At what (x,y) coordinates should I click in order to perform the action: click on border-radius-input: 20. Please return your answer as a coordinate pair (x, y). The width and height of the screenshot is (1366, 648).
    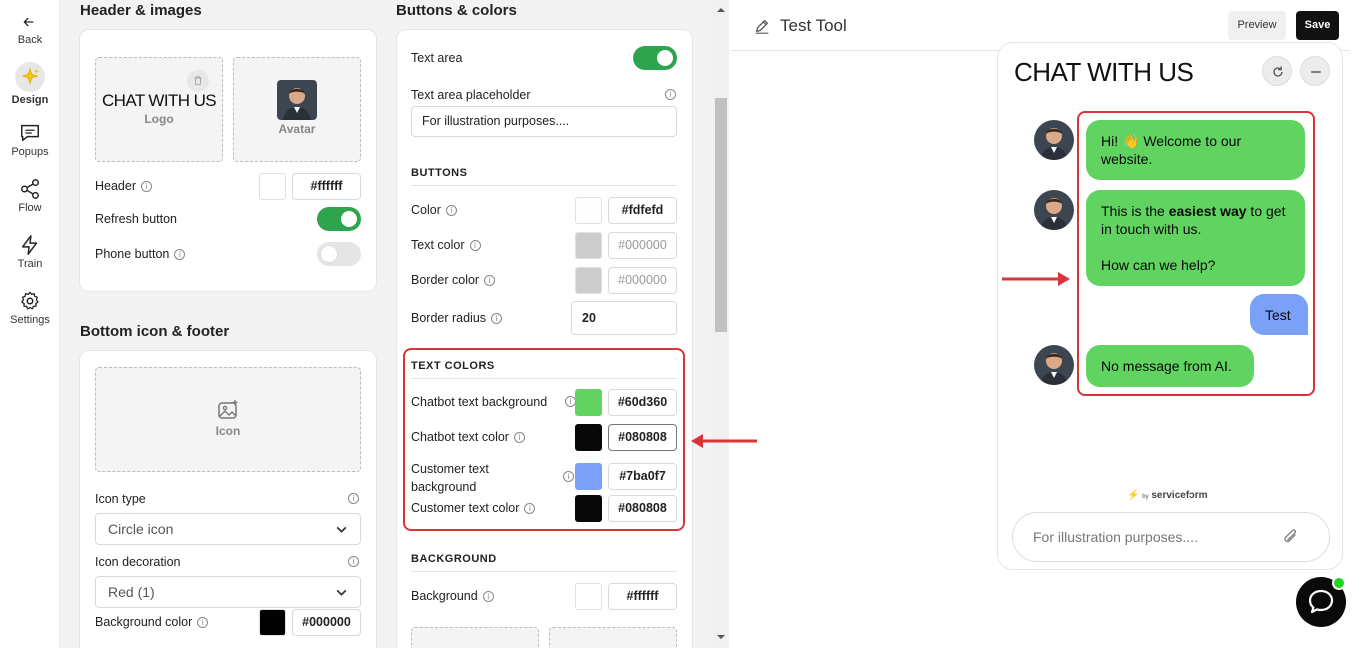
    Looking at the image, I should click on (624, 318).